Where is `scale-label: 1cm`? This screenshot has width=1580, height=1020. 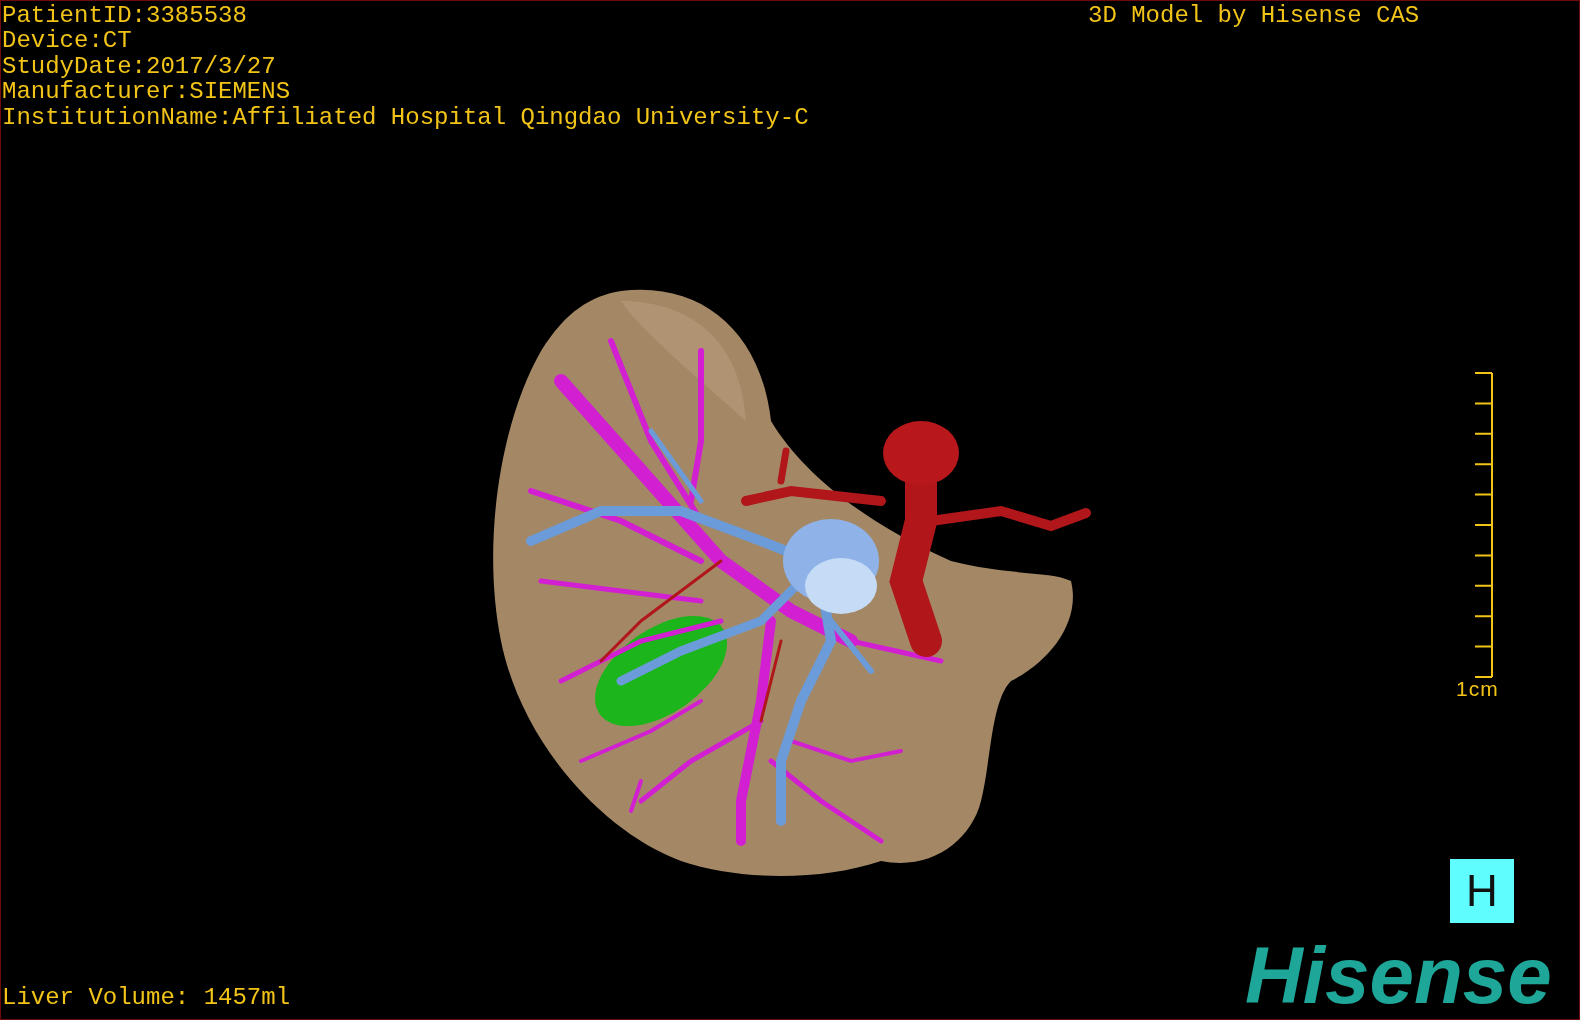 scale-label: 1cm is located at coordinates (1477, 688).